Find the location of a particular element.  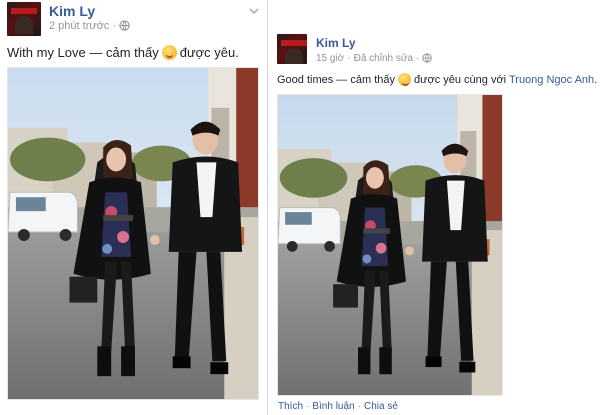

status-text: With my Love — cảm thấy is located at coordinates (83, 52).